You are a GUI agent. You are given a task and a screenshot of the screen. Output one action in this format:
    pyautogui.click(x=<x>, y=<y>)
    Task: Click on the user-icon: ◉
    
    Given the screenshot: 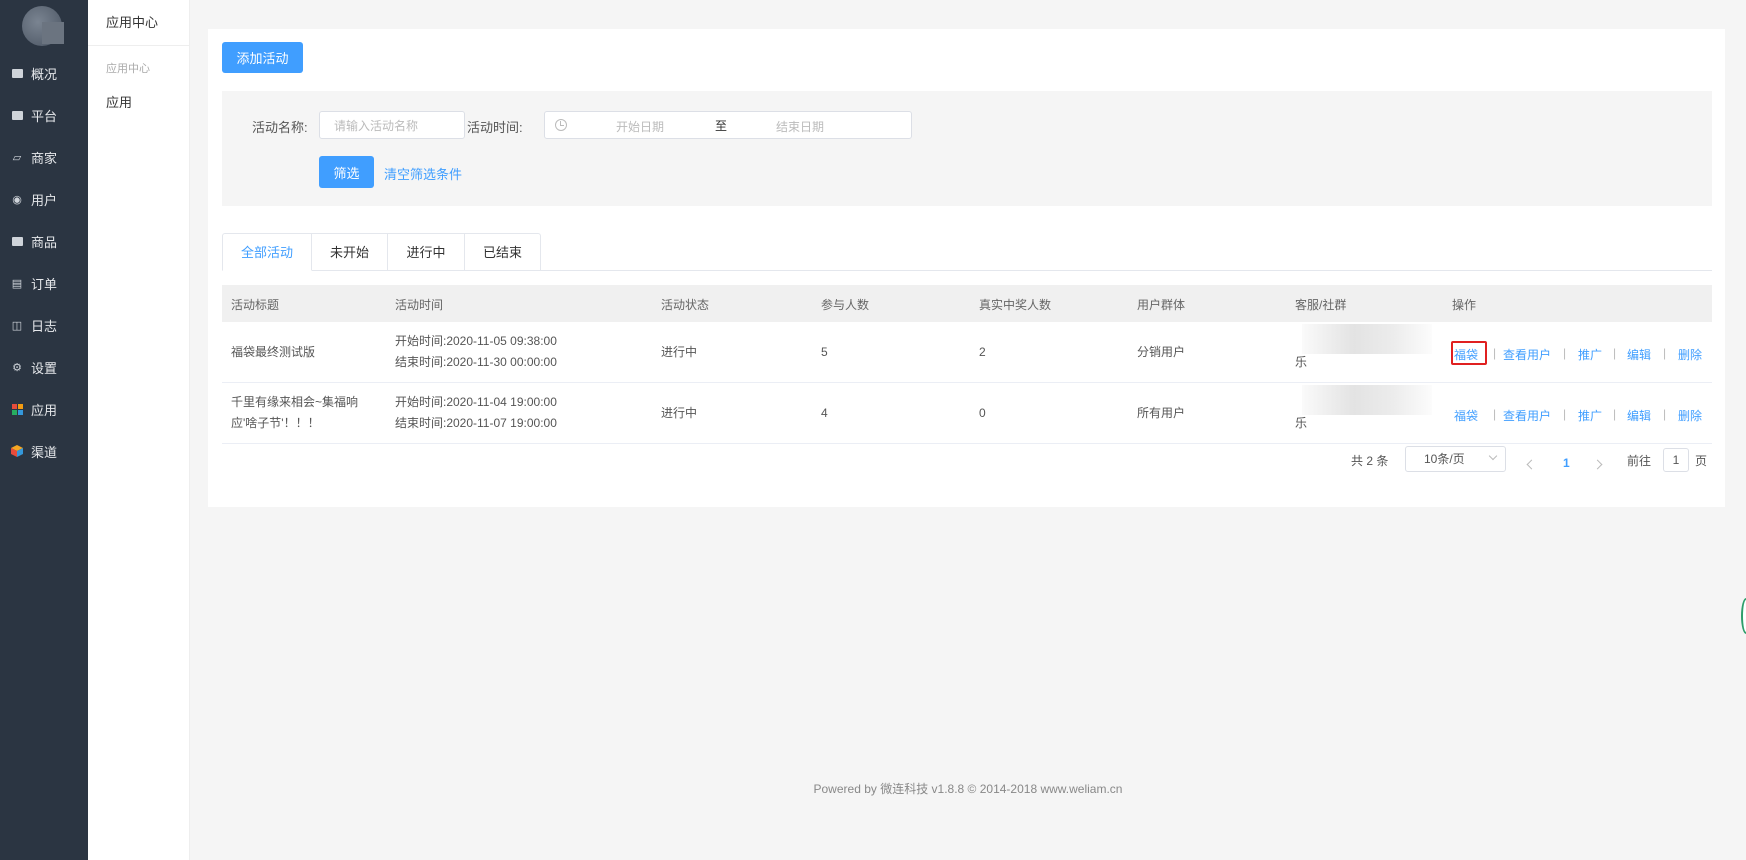 What is the action you would take?
    pyautogui.click(x=17, y=199)
    